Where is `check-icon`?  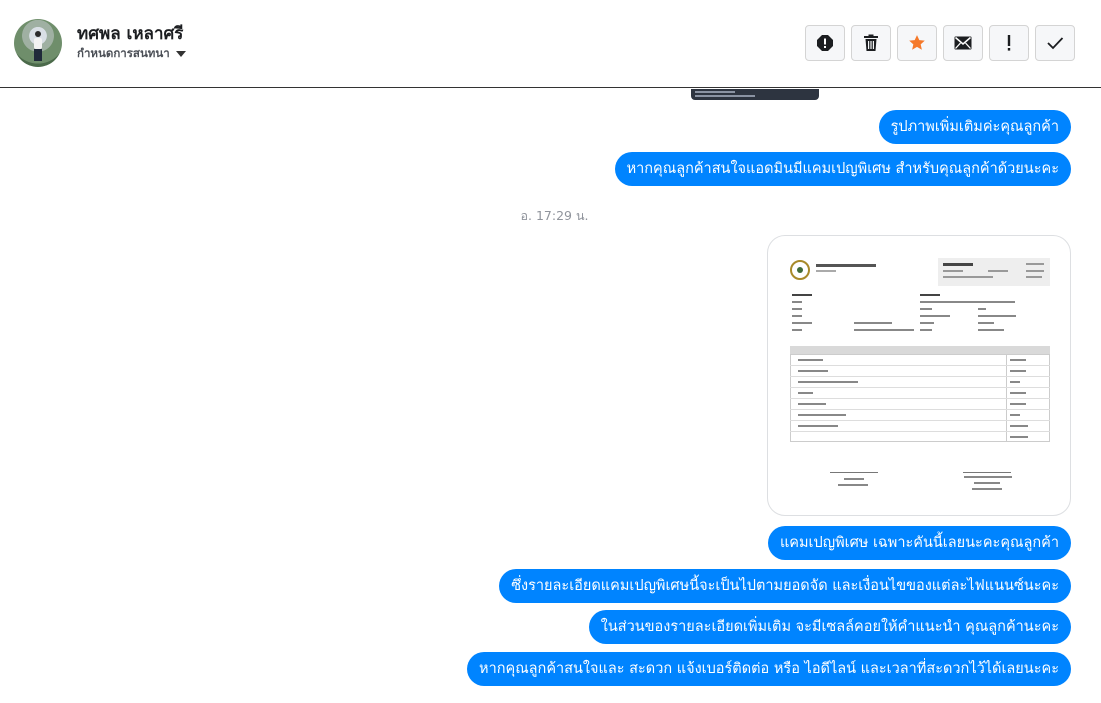 check-icon is located at coordinates (1055, 43).